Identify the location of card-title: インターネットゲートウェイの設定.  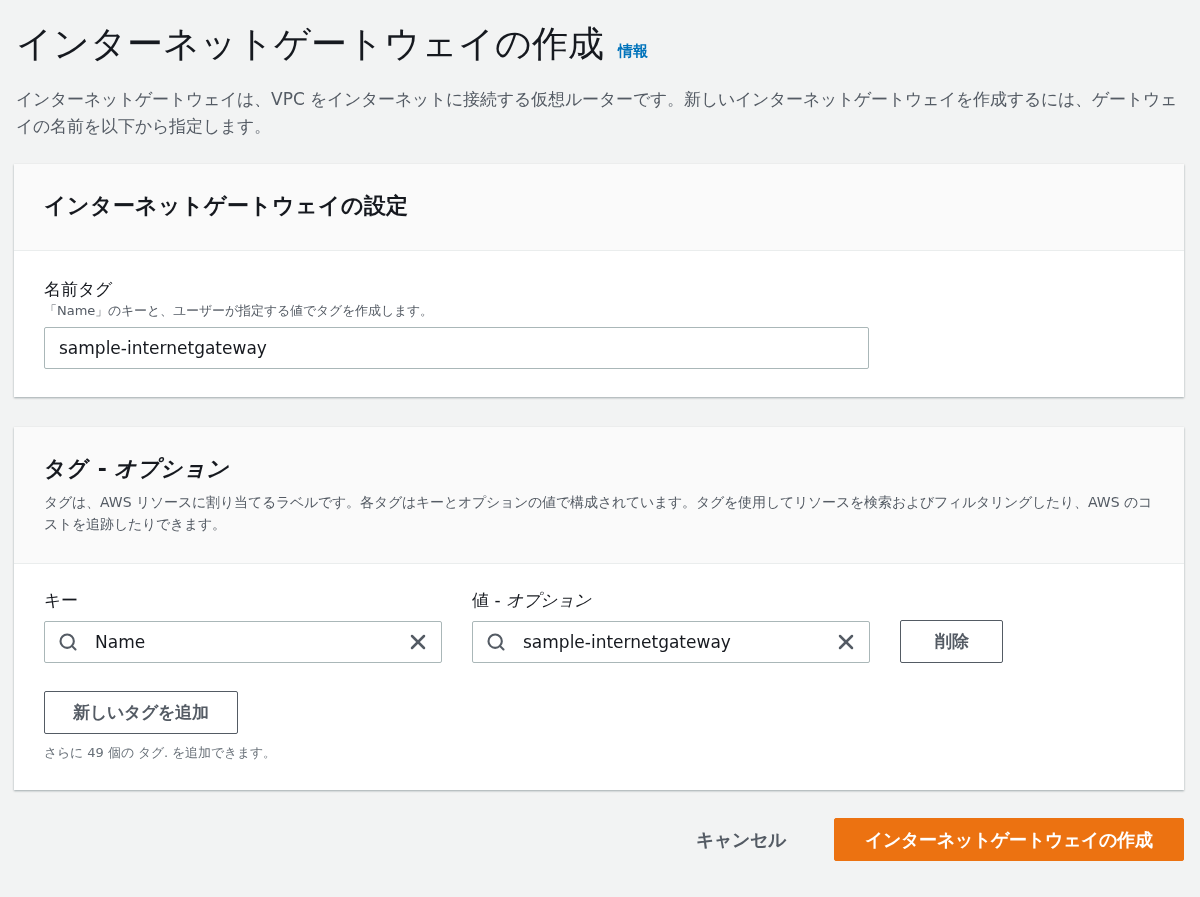
(226, 206).